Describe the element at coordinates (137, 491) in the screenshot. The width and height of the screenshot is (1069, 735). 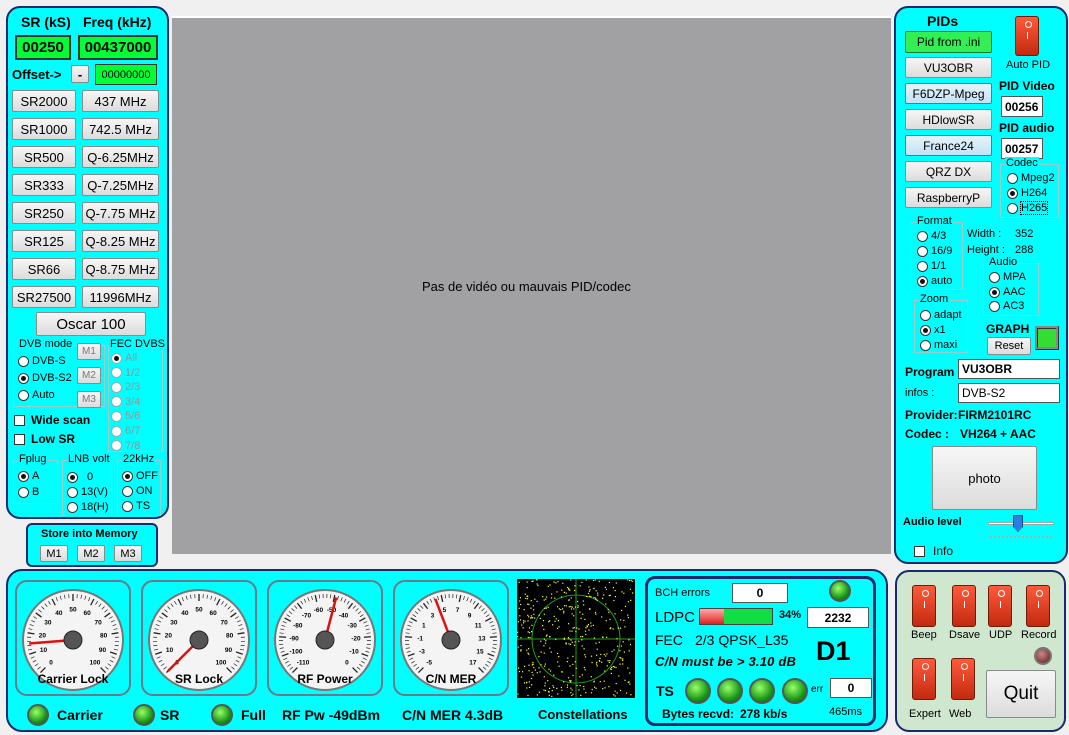
I see `22khz-on-radio: ON` at that location.